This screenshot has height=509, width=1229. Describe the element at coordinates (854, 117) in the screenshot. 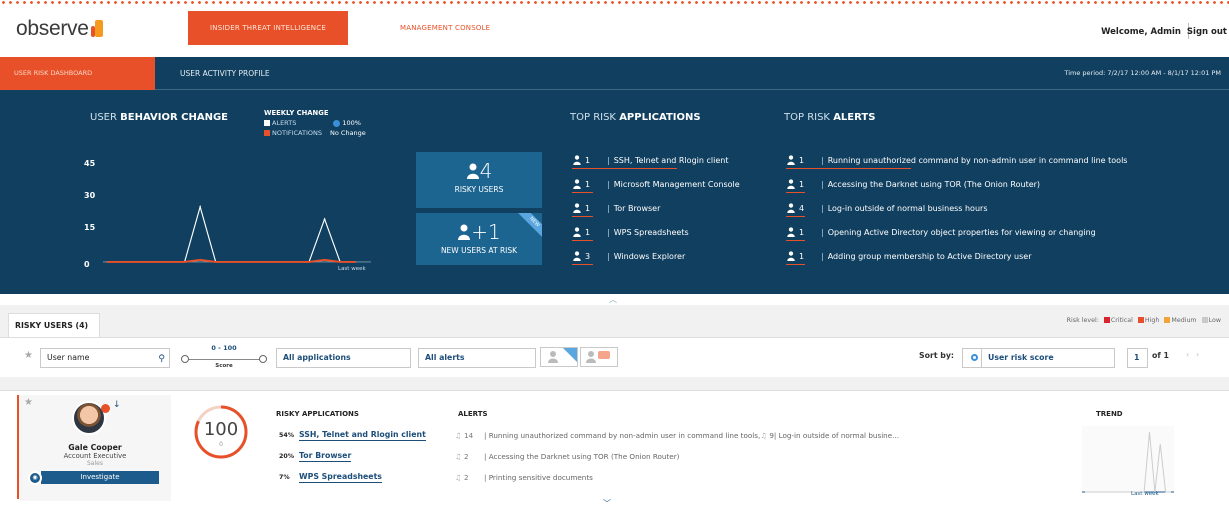

I see `top-alerts-title-bold: ALERTS` at that location.